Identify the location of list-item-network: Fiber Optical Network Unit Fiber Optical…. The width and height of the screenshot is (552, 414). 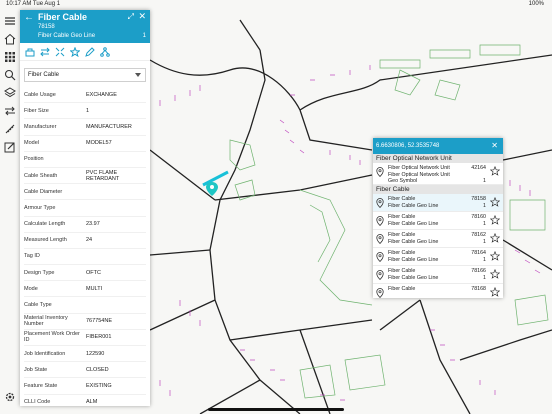
(438, 174).